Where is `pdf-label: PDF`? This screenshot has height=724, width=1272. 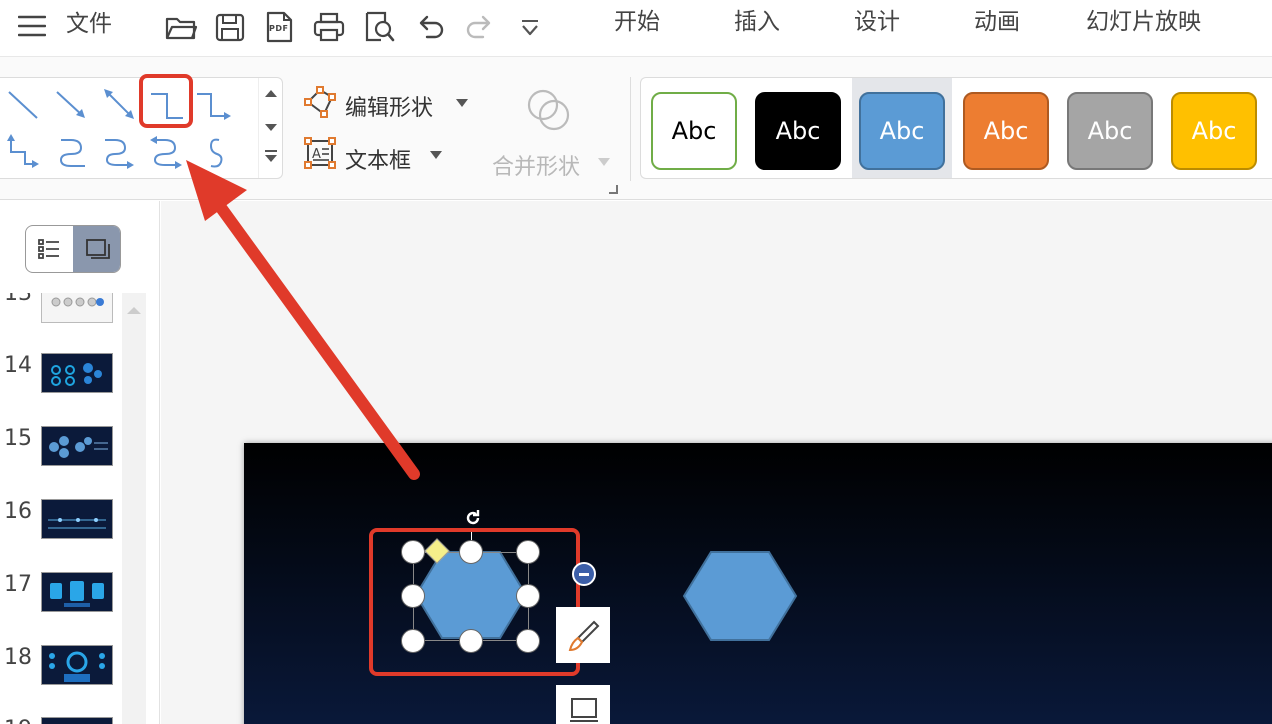 pdf-label: PDF is located at coordinates (279, 28).